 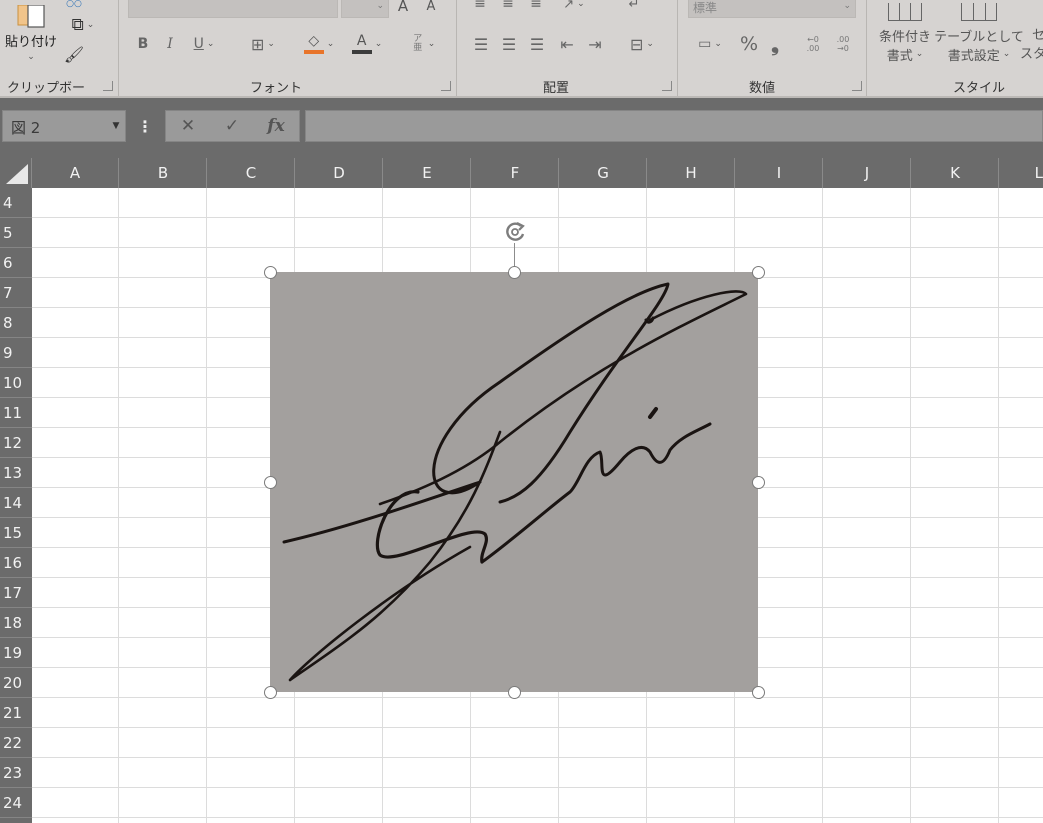 I want to click on middle-align-button: ≡, so click(x=508, y=7).